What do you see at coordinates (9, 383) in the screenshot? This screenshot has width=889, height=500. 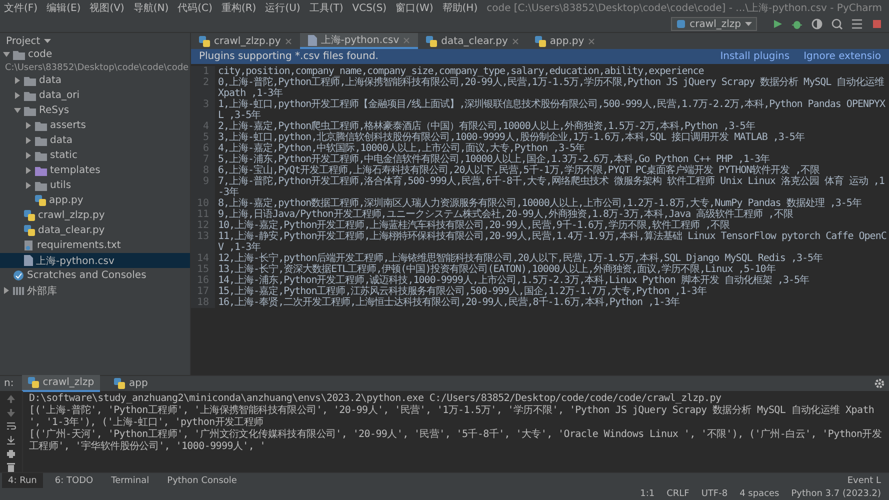 I see `run-panel-label: n:` at bounding box center [9, 383].